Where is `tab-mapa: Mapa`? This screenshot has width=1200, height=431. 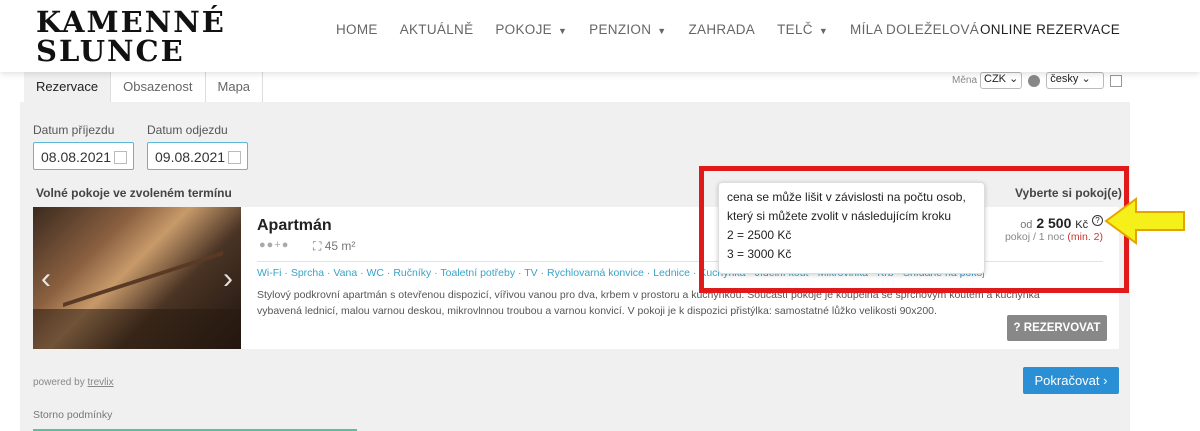 tab-mapa: Mapa is located at coordinates (234, 87).